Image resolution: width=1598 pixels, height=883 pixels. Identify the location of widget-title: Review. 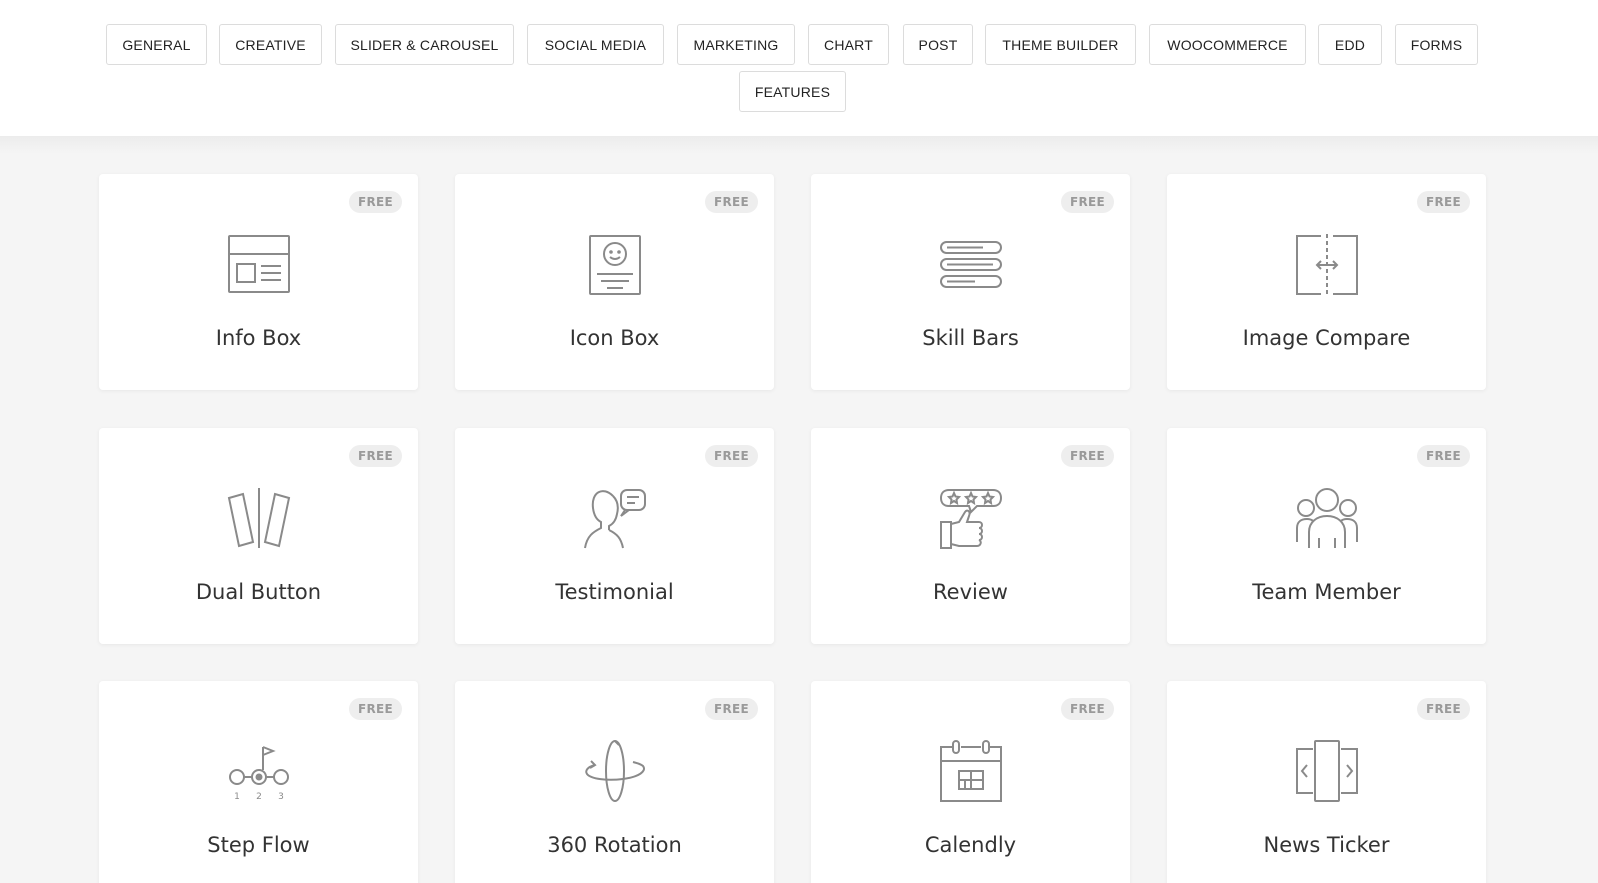
(970, 592).